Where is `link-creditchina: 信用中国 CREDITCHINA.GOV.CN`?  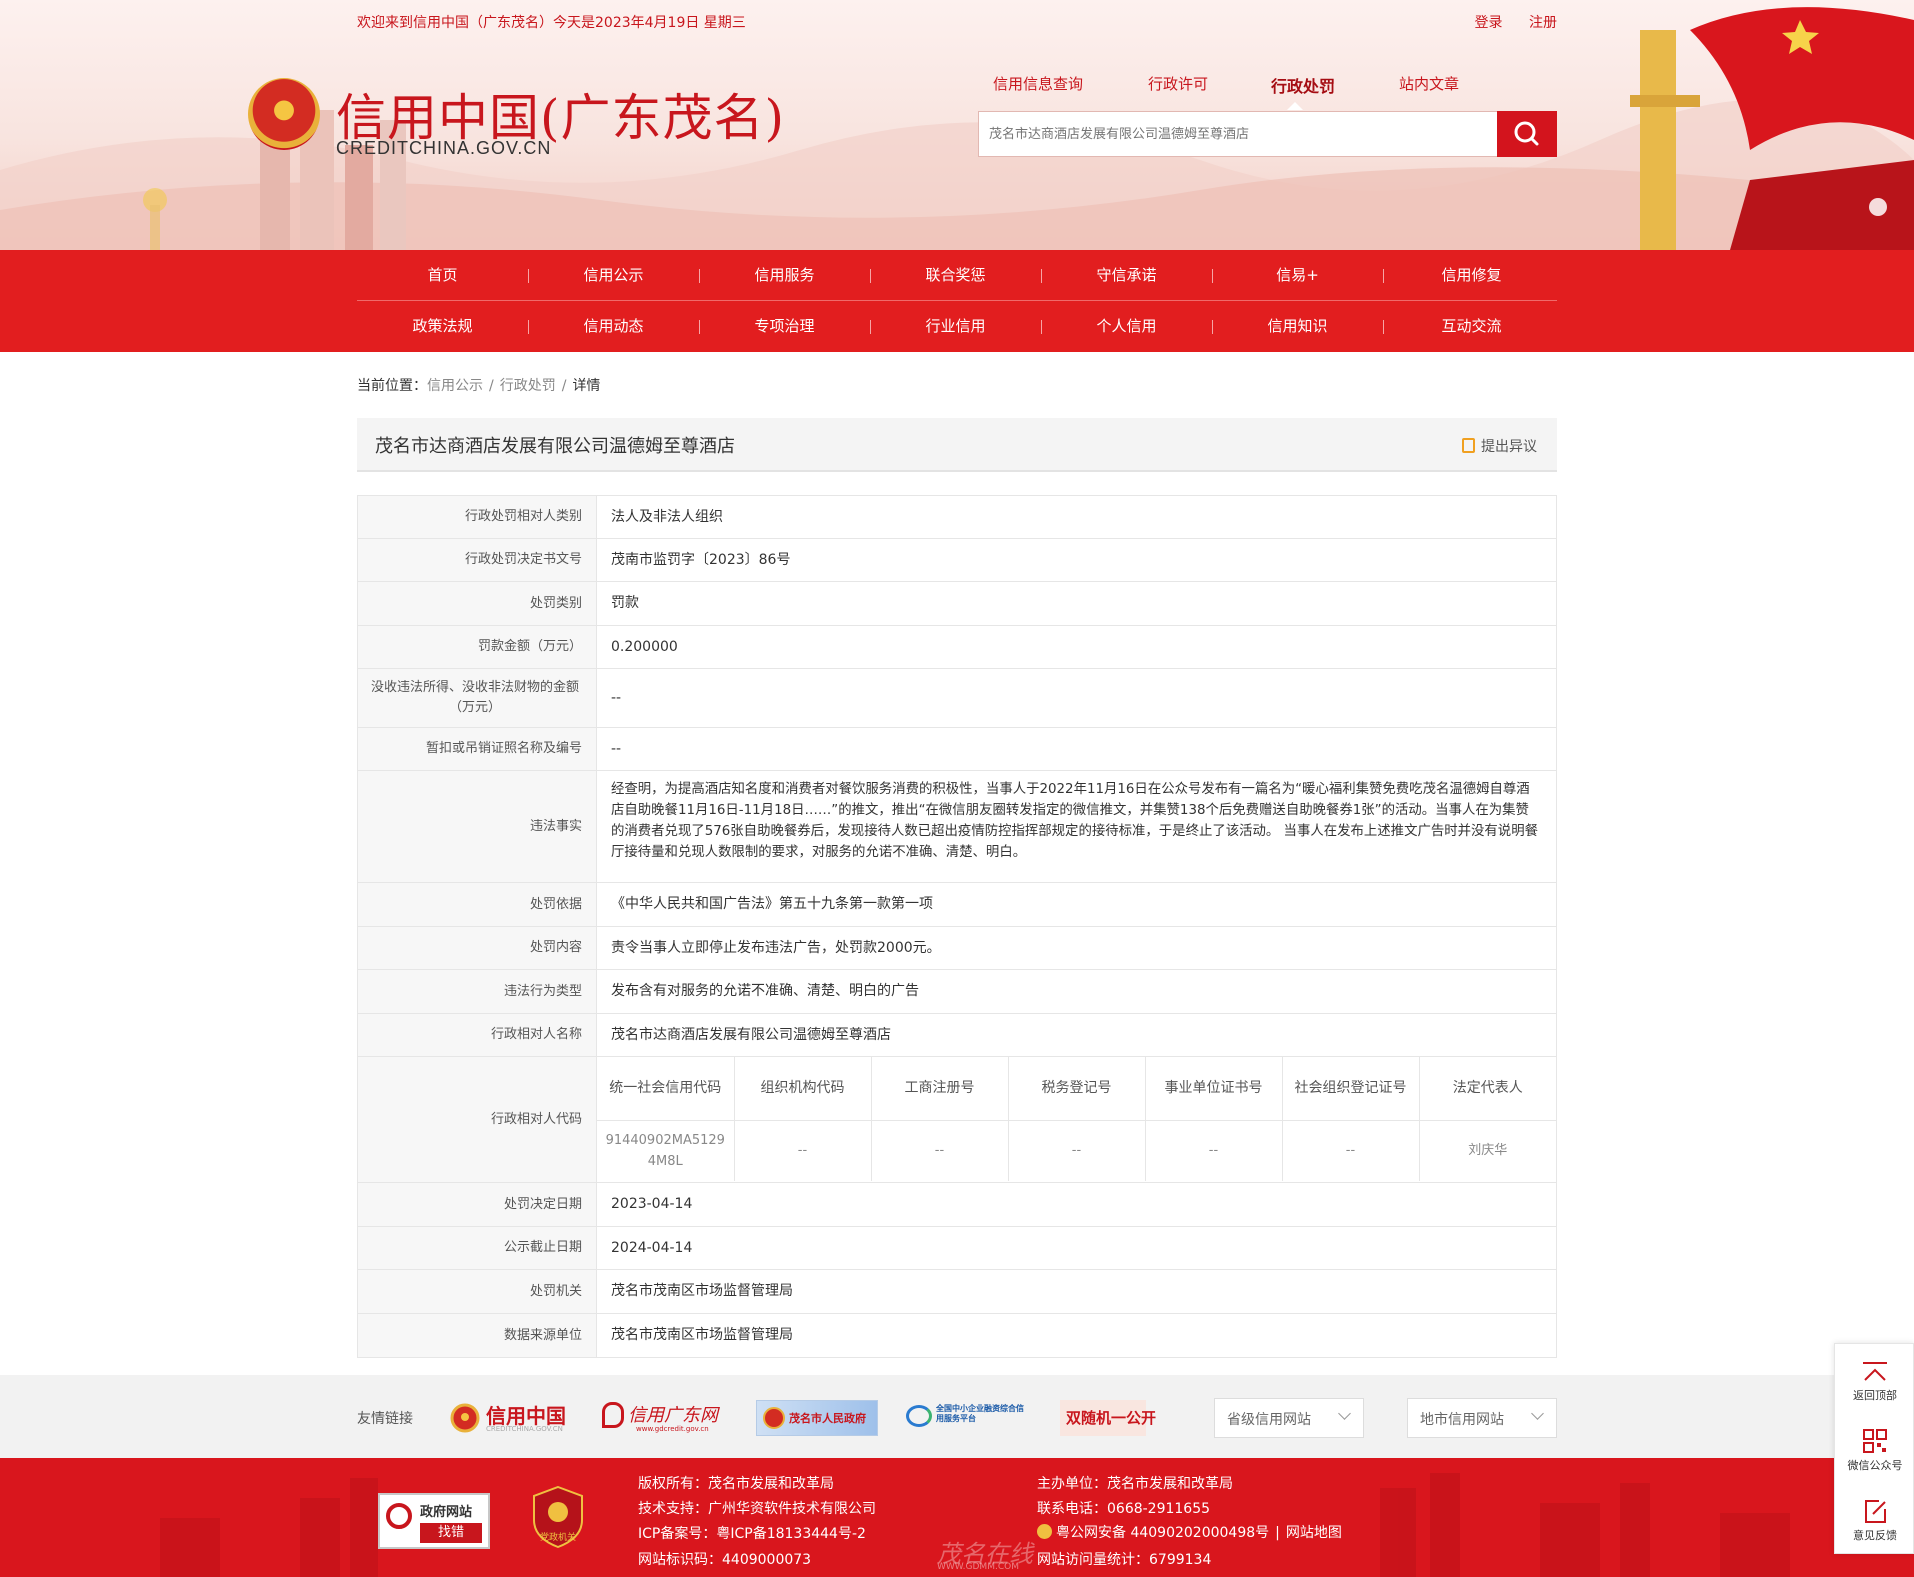
link-creditchina: 信用中国 CREDITCHINA.GOV.CN is located at coordinates (510, 1418).